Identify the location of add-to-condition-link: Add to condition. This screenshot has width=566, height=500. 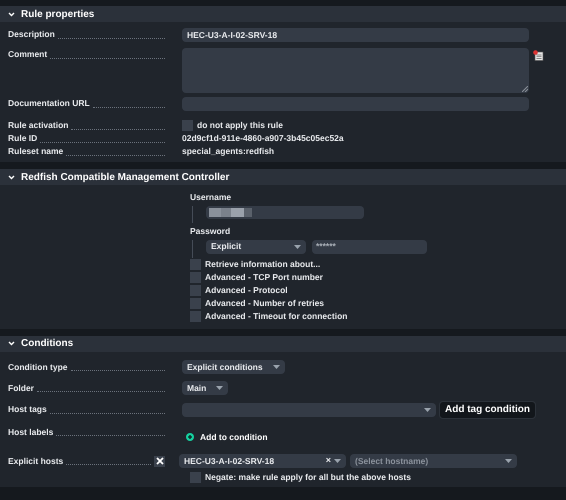
(227, 437).